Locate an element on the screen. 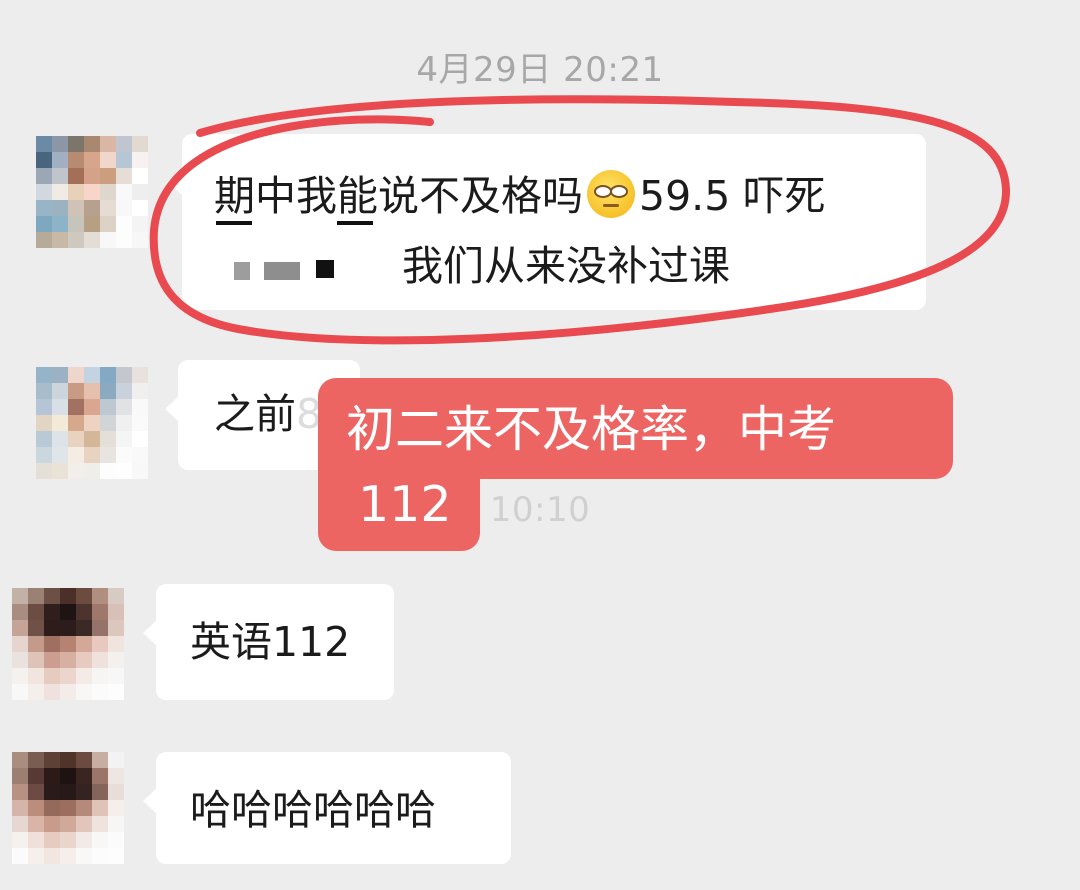 The height and width of the screenshot is (890, 1080). message-bubble: 期中我能说不及格吗 59.5 吓死 我们从来没补过课 is located at coordinates (547, 222).